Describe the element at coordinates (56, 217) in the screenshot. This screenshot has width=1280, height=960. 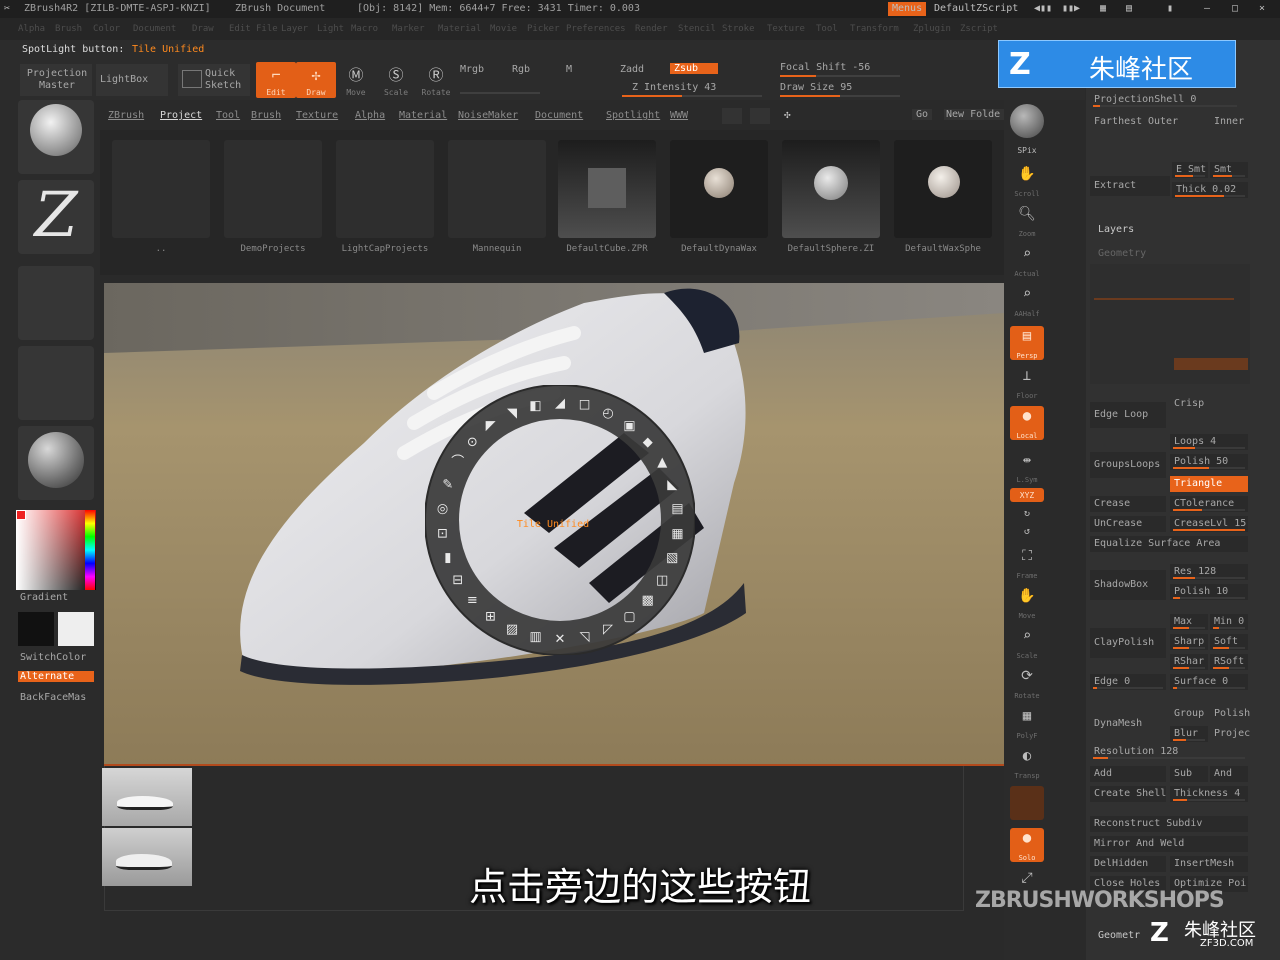
I see `stroke-thumbnail: Z` at that location.